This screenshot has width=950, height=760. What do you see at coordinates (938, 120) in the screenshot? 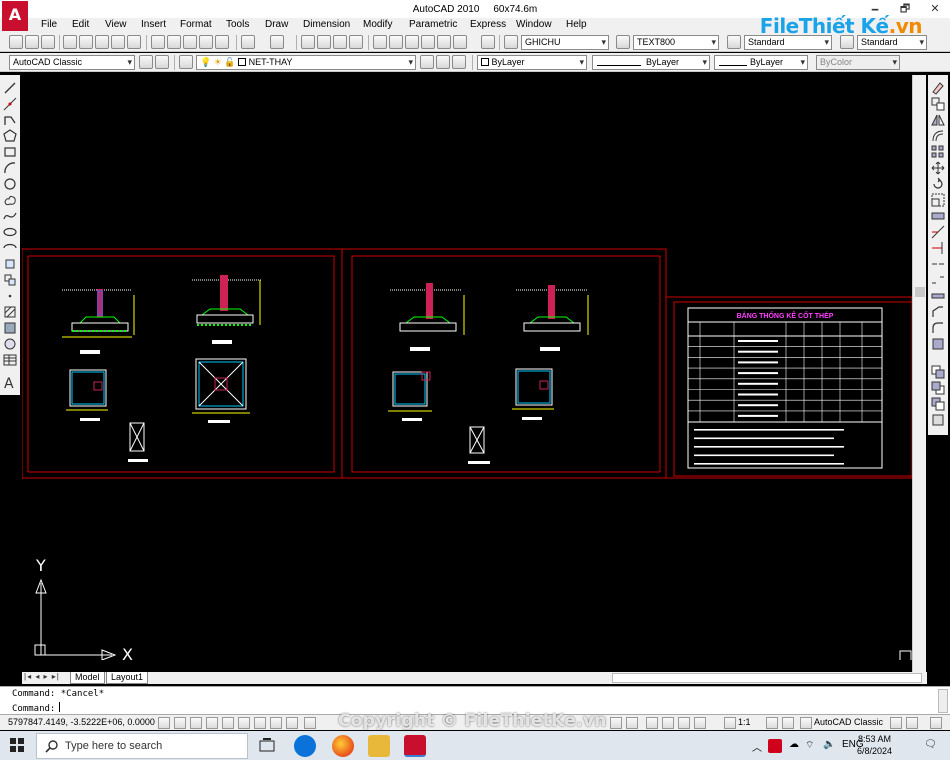
I see `mirror-icon` at bounding box center [938, 120].